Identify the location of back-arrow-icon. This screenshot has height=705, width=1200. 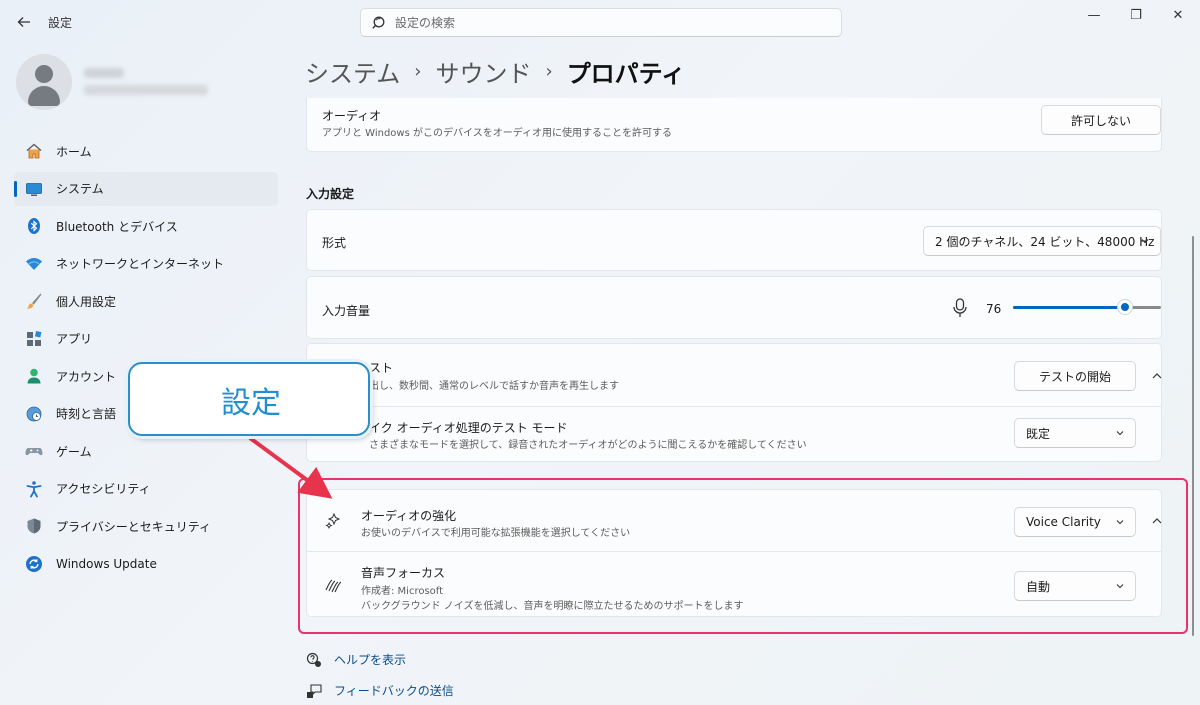
(23, 22).